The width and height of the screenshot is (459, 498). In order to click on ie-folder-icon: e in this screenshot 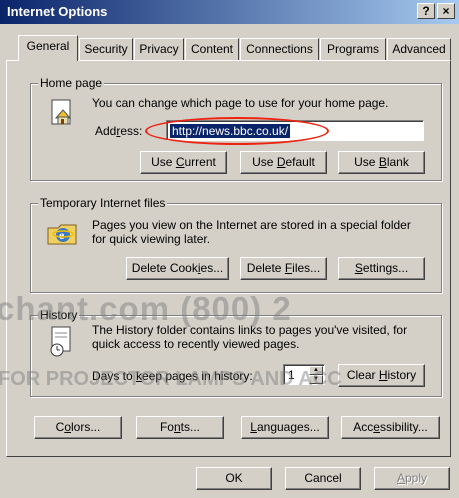, I will do `click(63, 233)`.